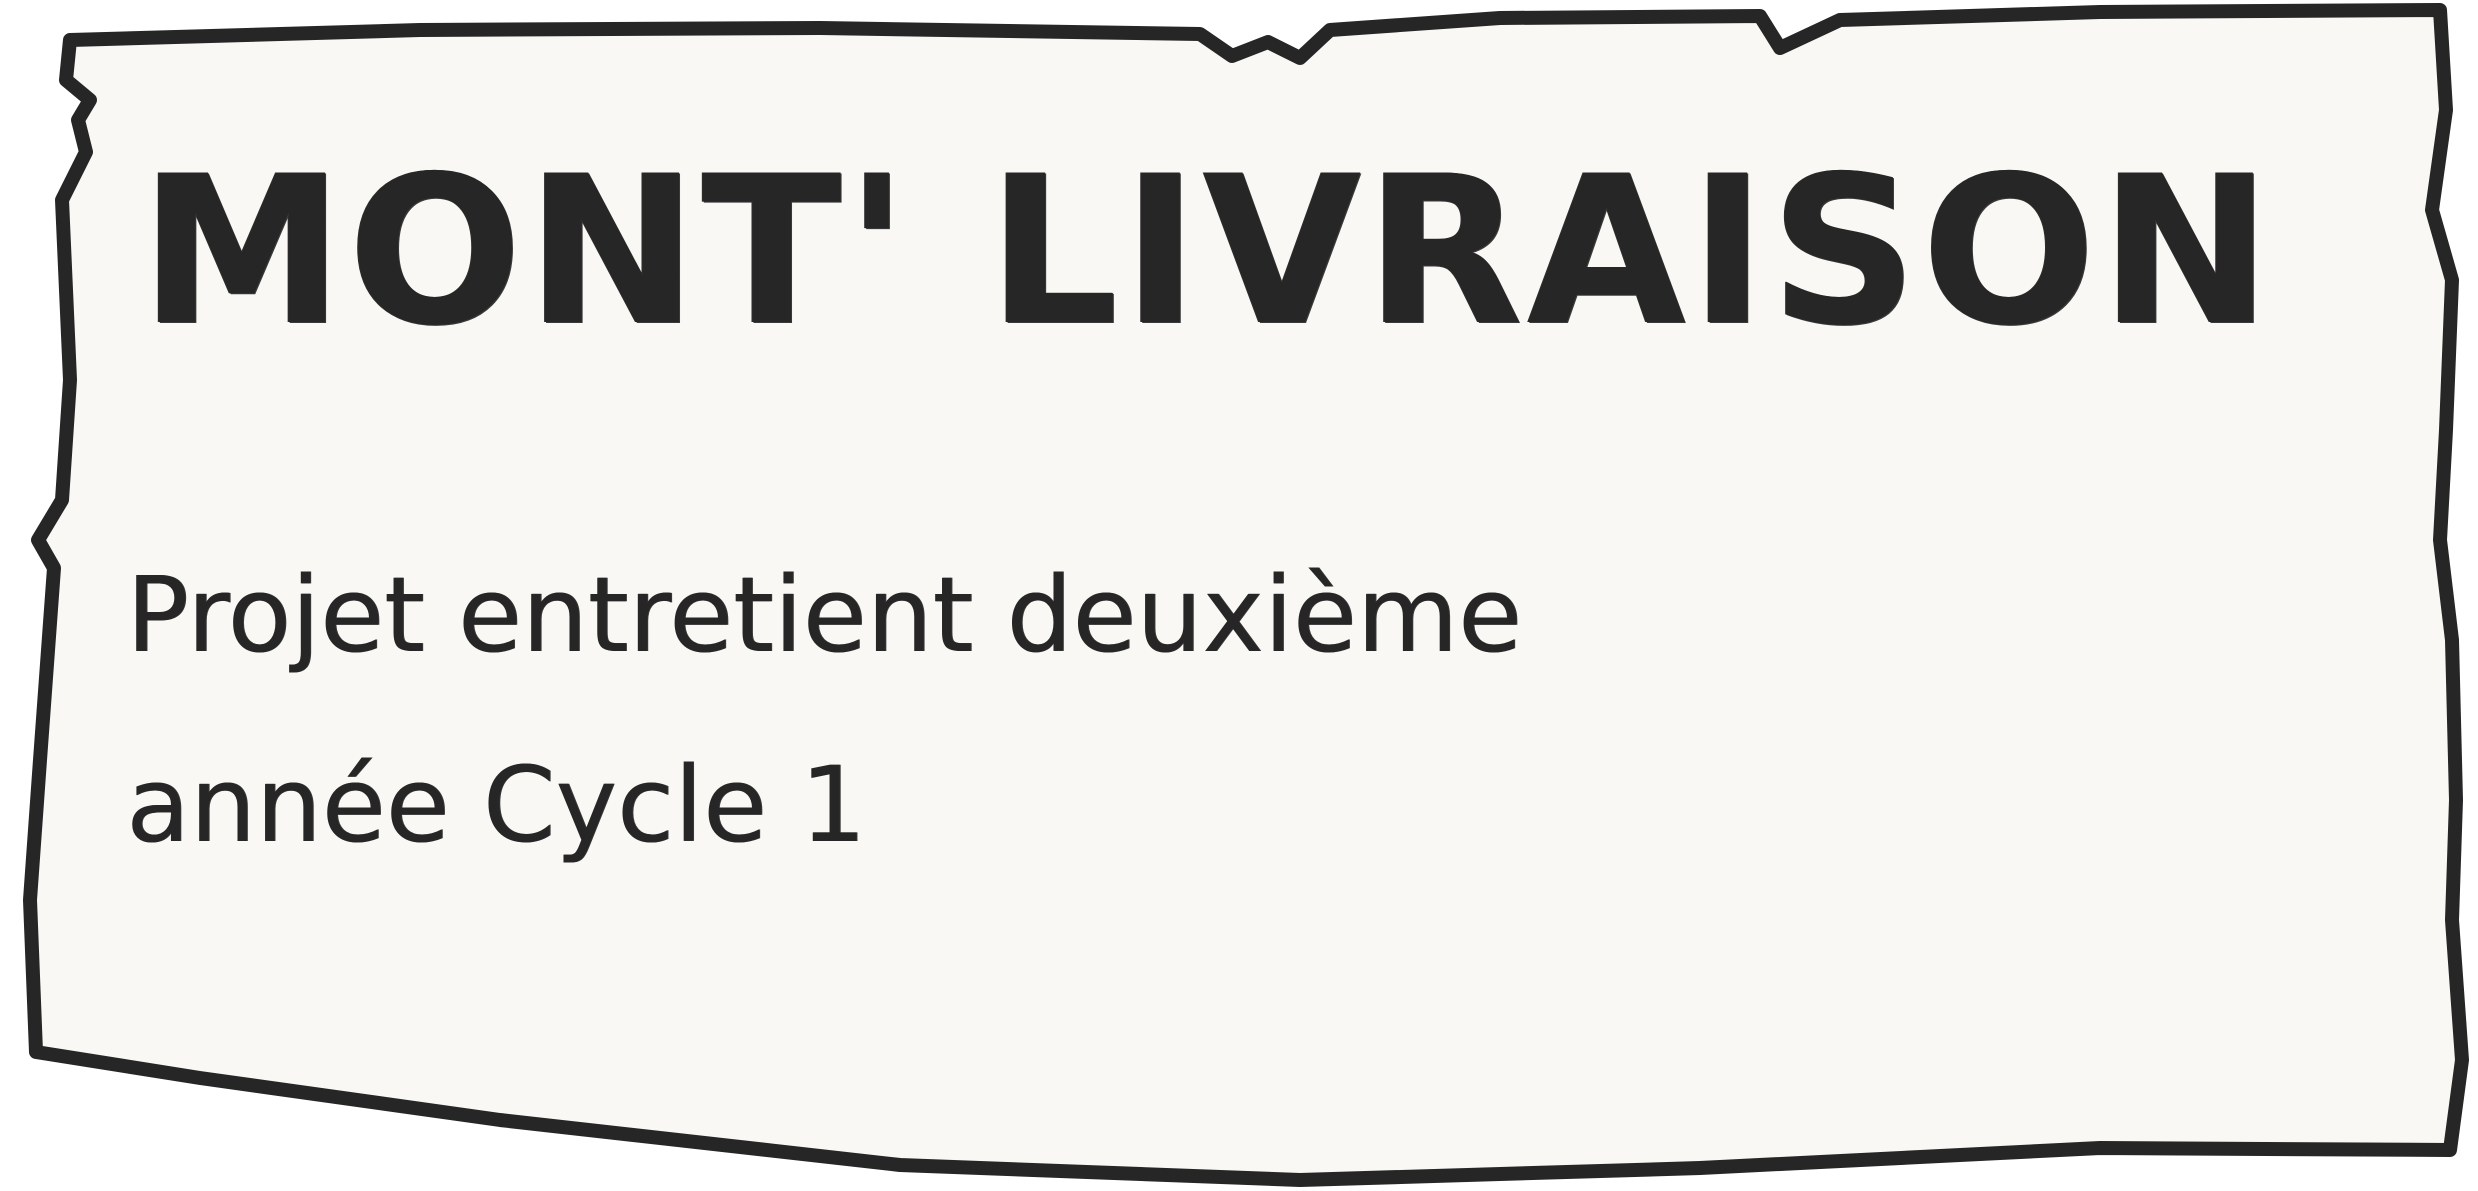 The width and height of the screenshot is (2478, 1191). I want to click on card-subtitle: Projet entretient deuxième année Cycle 1, so click(824, 710).